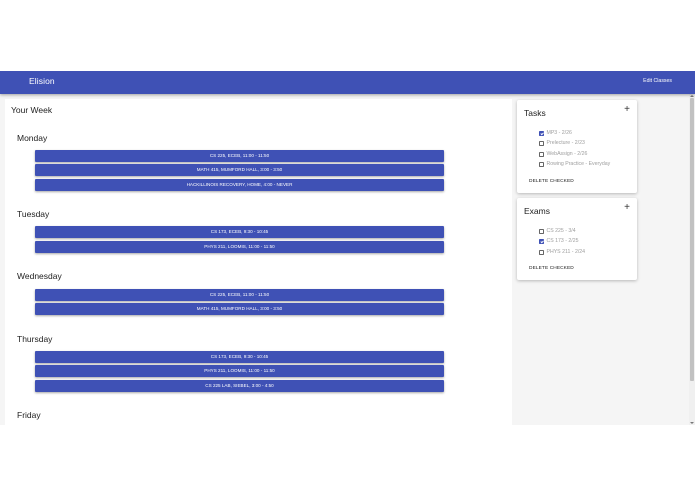  What do you see at coordinates (551, 181) in the screenshot?
I see `delete-checked-tasks-button: DELETE CHECKED` at bounding box center [551, 181].